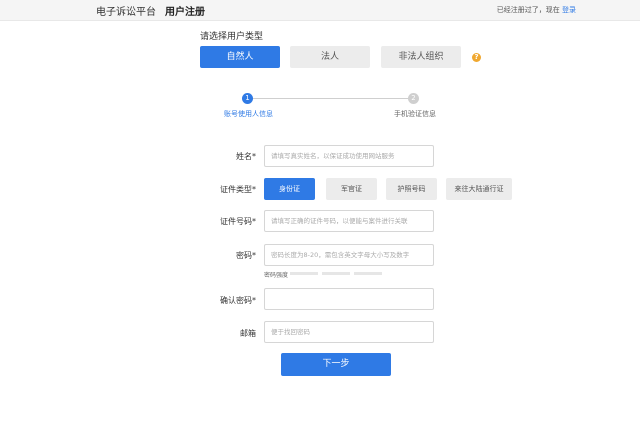 The image size is (640, 426). I want to click on name-label: 姓名*, so click(246, 156).